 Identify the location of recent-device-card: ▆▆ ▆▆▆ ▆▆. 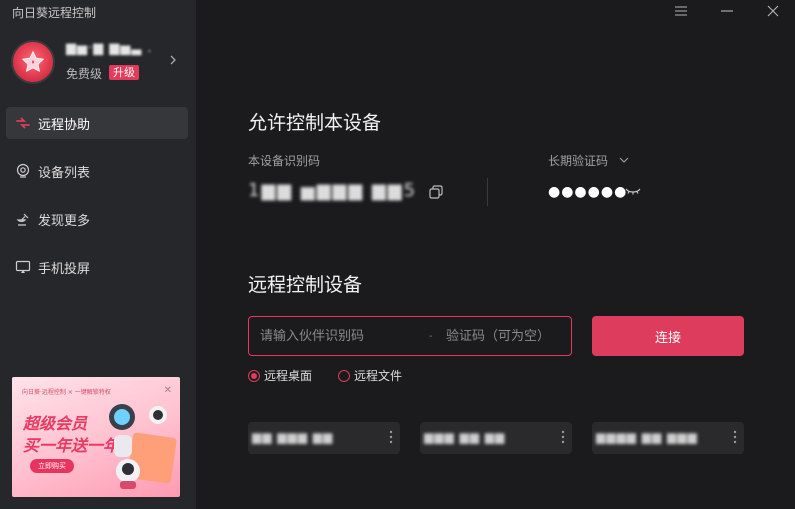
(324, 438).